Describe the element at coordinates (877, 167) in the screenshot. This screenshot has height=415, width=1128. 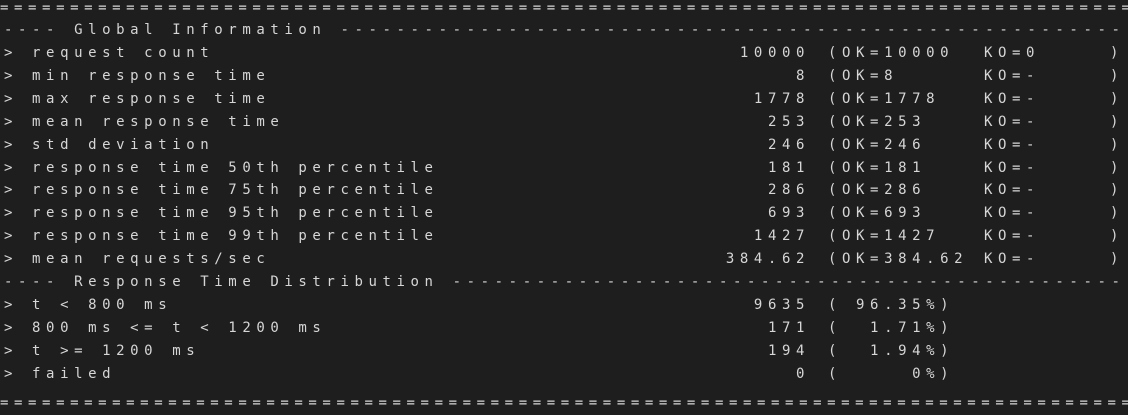
I see `stat-ok-count: (OK=181` at that location.